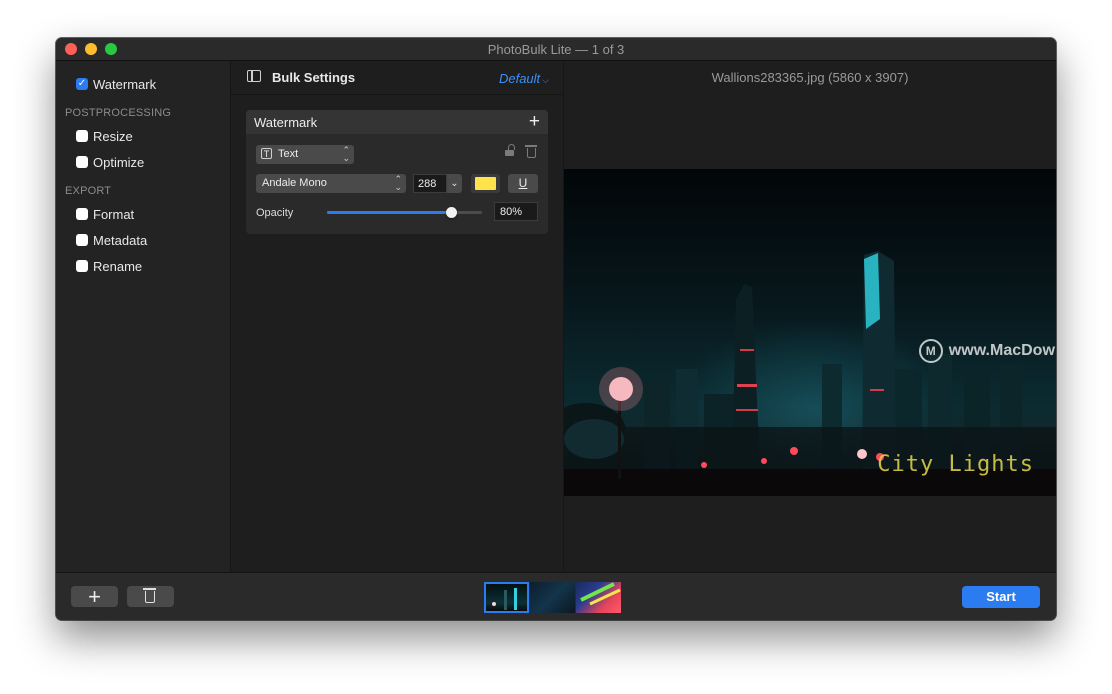 The image size is (1112, 694). I want to click on settings-title: Bulk Settings, so click(314, 77).